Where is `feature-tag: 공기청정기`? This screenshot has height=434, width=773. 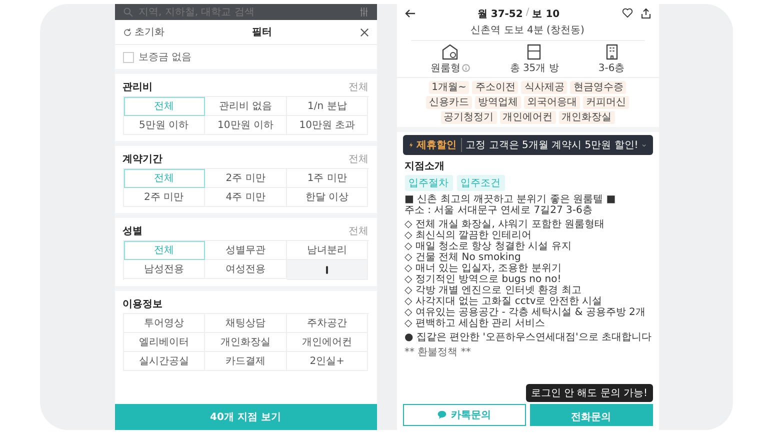 feature-tag: 공기청정기 is located at coordinates (468, 117).